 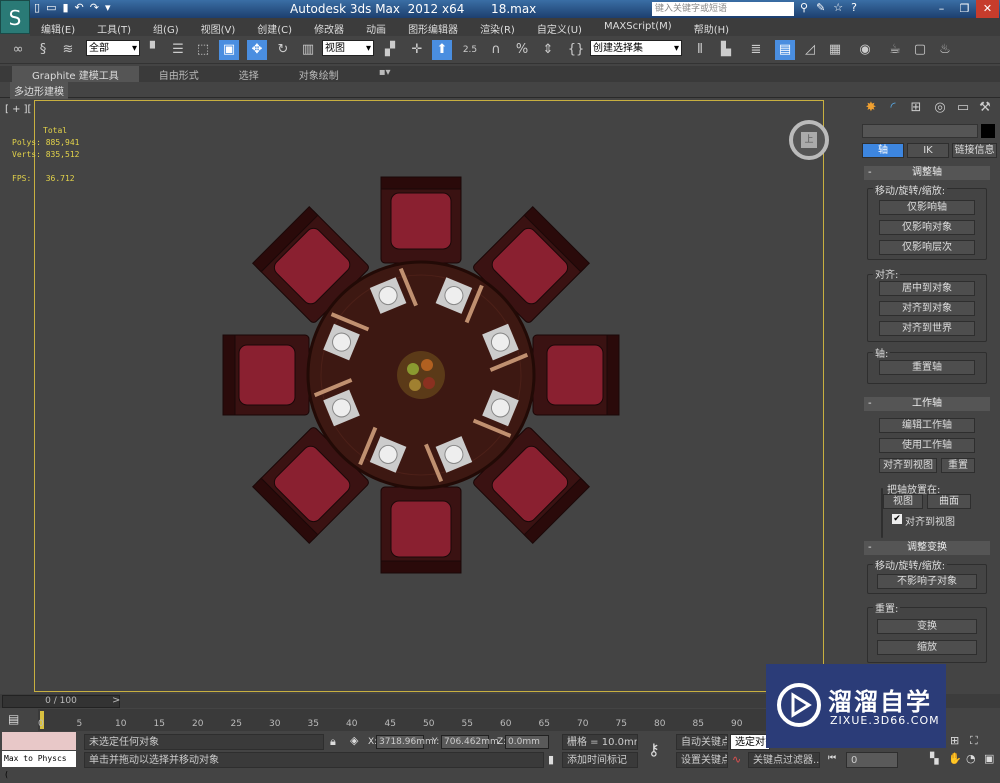 I want to click on menu-tools: 工具(T), so click(x=114, y=27).